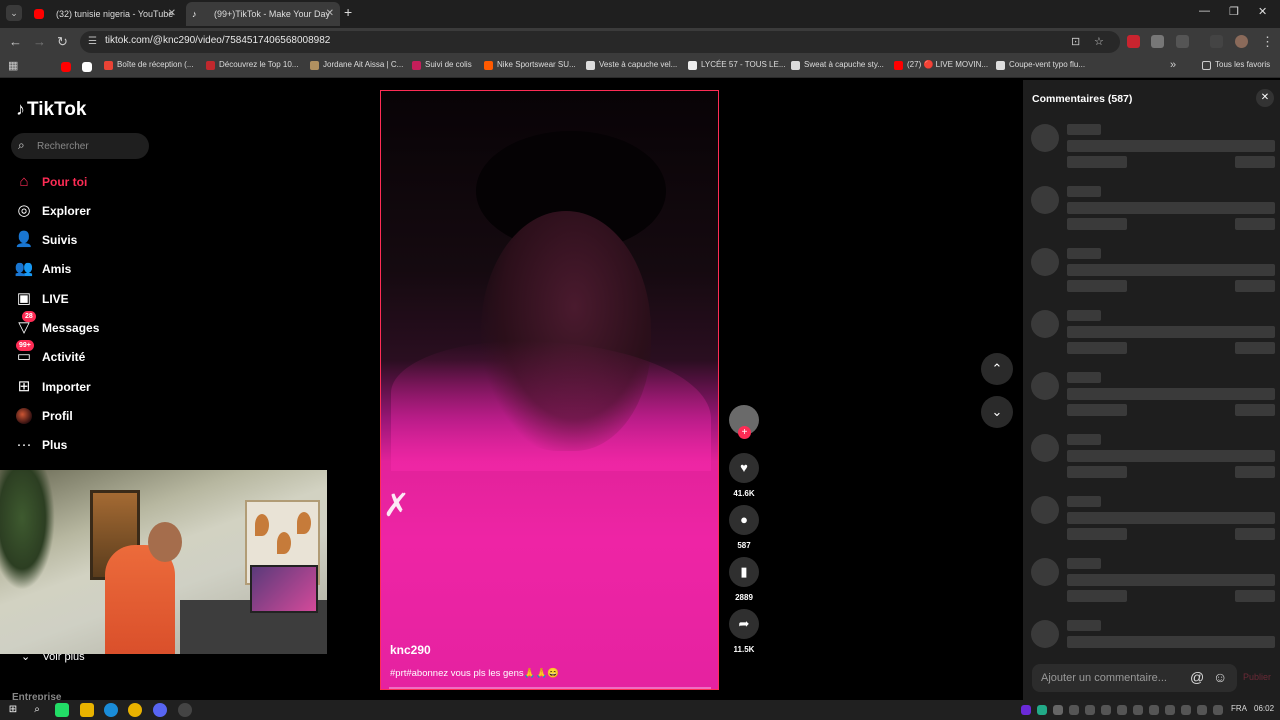 Image resolution: width=1280 pixels, height=720 pixels. What do you see at coordinates (51, 110) in the screenshot?
I see `tiktok-logo: ♪ TikTok` at bounding box center [51, 110].